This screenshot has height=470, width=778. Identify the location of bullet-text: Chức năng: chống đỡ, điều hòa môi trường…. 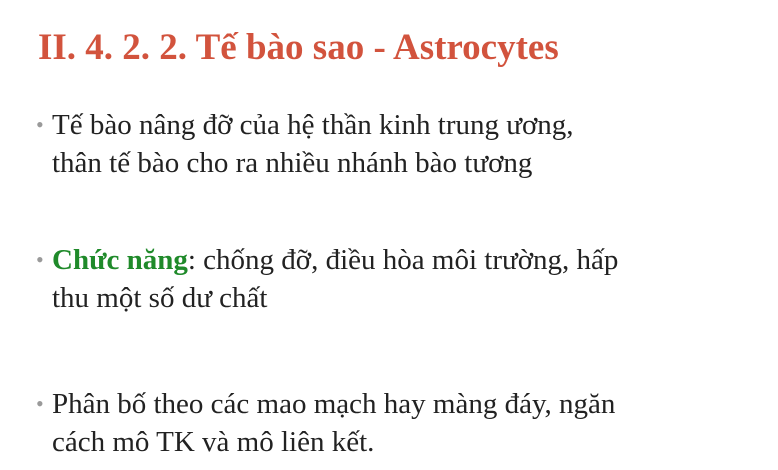
(404, 279).